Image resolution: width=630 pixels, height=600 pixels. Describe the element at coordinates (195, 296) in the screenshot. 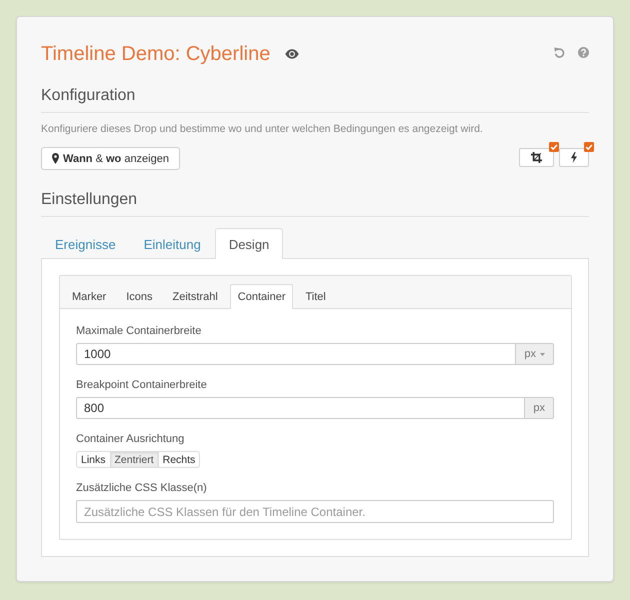

I see `subtab: Zeitstrahl` at that location.